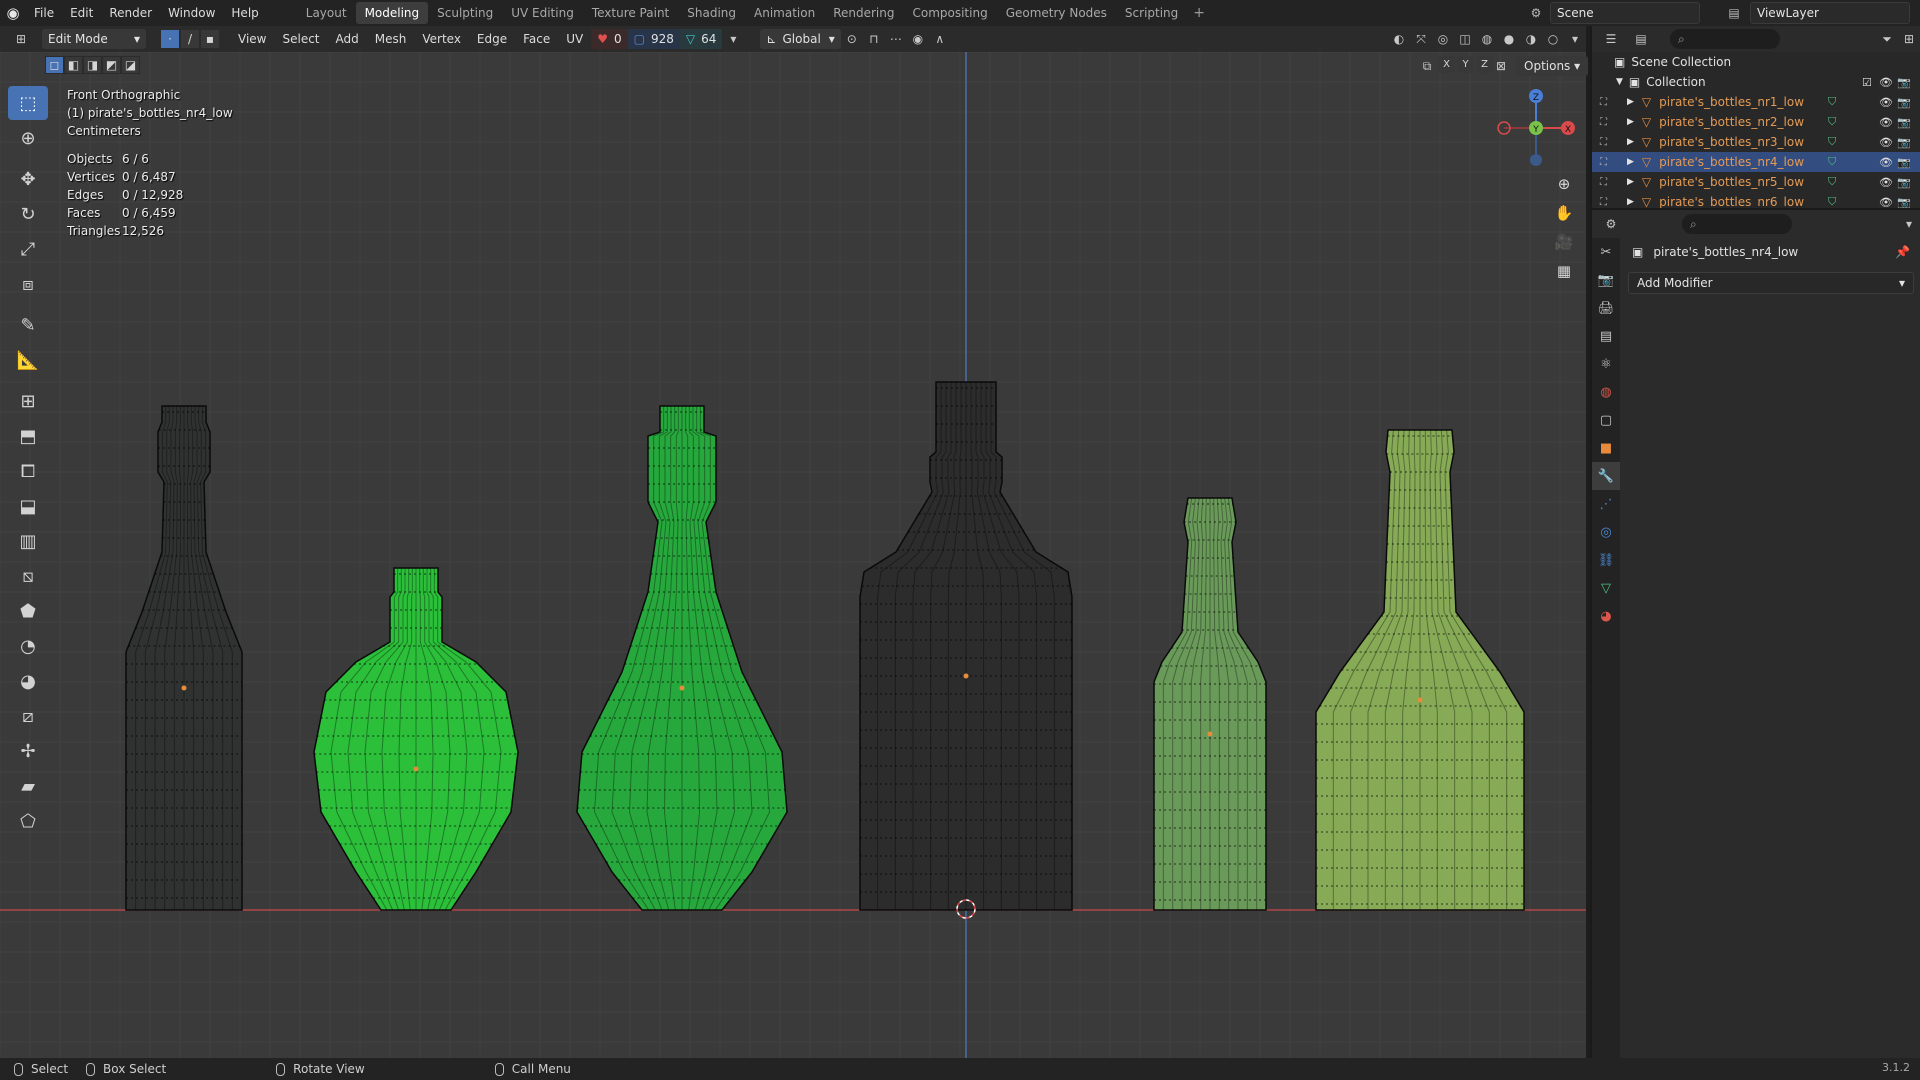 The height and width of the screenshot is (1080, 1920). Describe the element at coordinates (300, 39) in the screenshot. I see `menu-select: Select` at that location.